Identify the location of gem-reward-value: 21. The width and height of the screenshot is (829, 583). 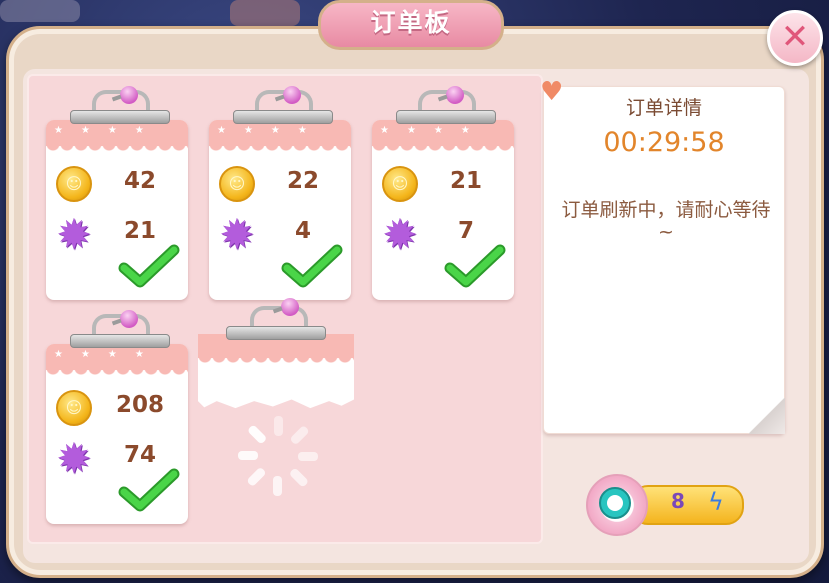
(139, 231).